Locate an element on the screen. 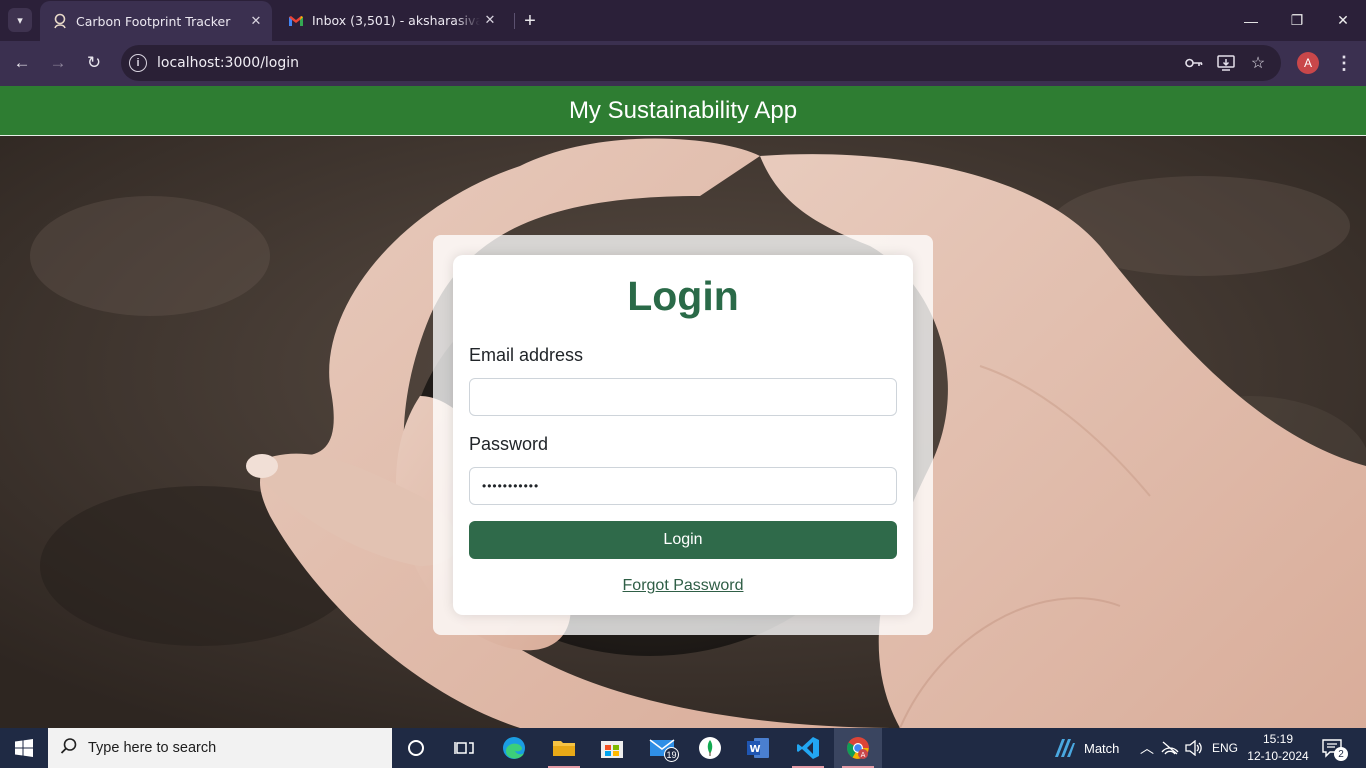  search-icon is located at coordinates (70, 748).